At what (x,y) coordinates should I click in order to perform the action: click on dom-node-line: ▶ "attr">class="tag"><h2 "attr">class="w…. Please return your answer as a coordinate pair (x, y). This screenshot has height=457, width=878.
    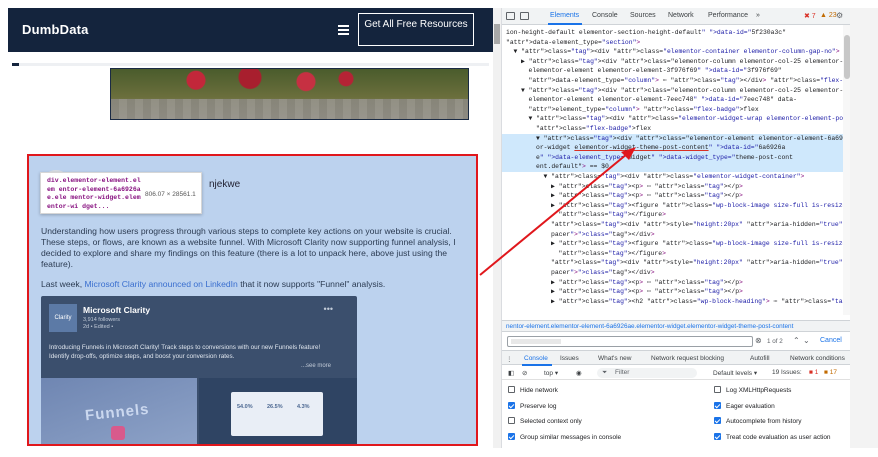
    Looking at the image, I should click on (700, 302).